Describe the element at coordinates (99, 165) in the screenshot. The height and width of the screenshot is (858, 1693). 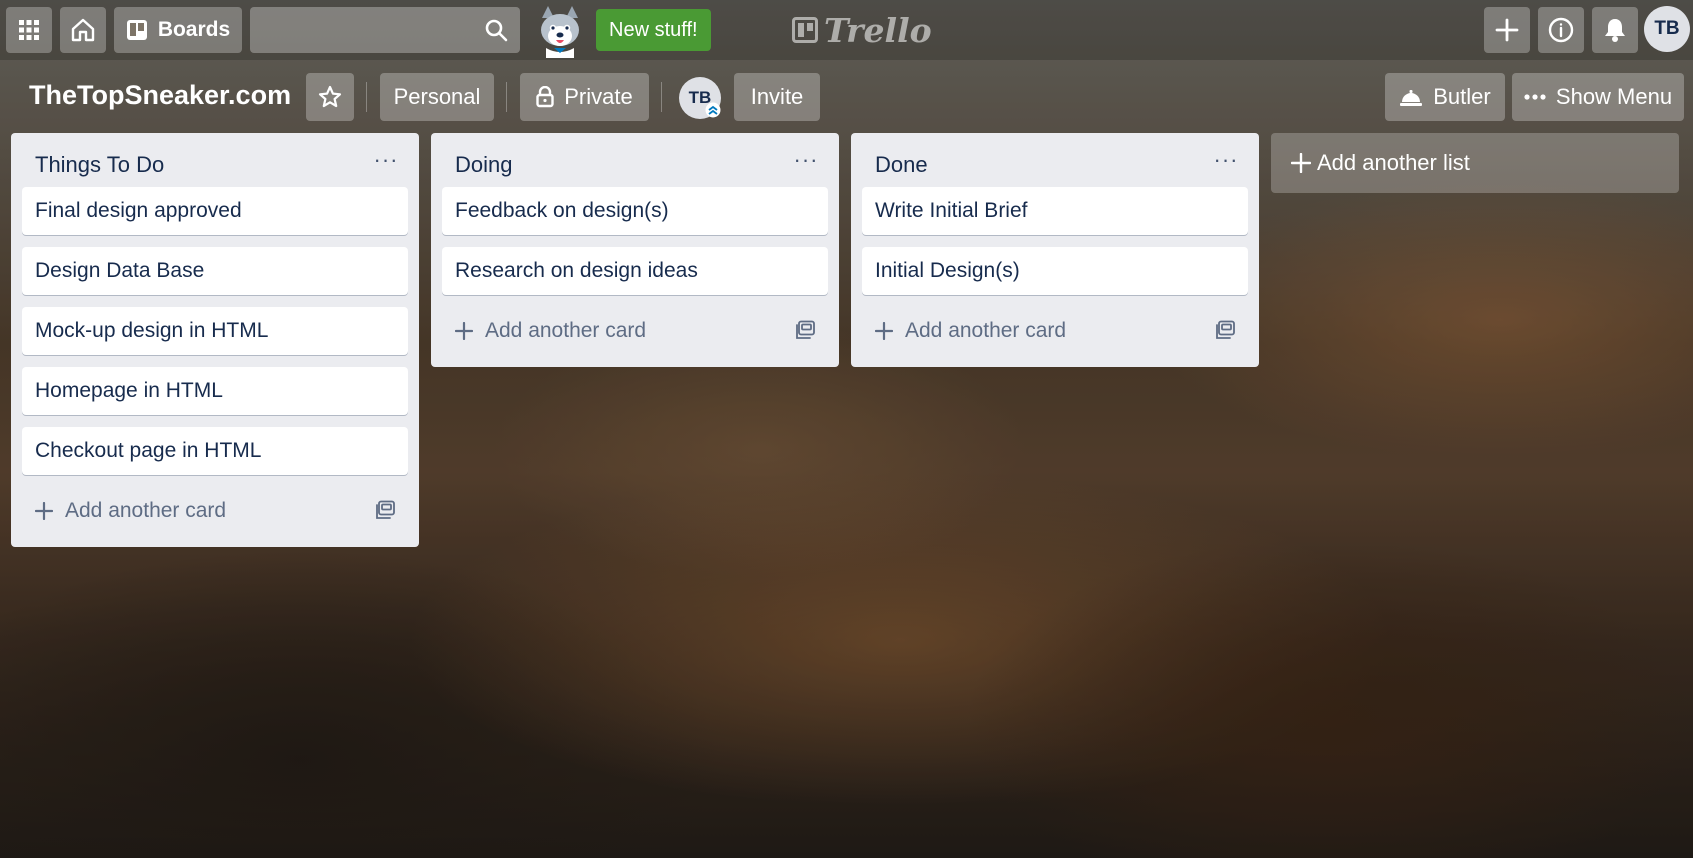
I see `list-title: Things To Do` at that location.